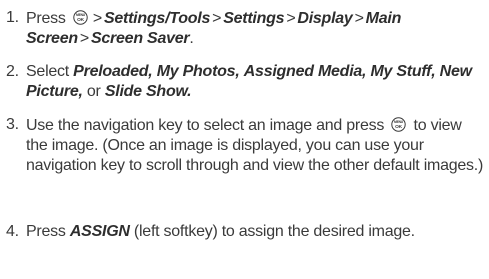 The image size is (489, 279). Describe the element at coordinates (325, 18) in the screenshot. I see `menu-path-display: Display` at that location.